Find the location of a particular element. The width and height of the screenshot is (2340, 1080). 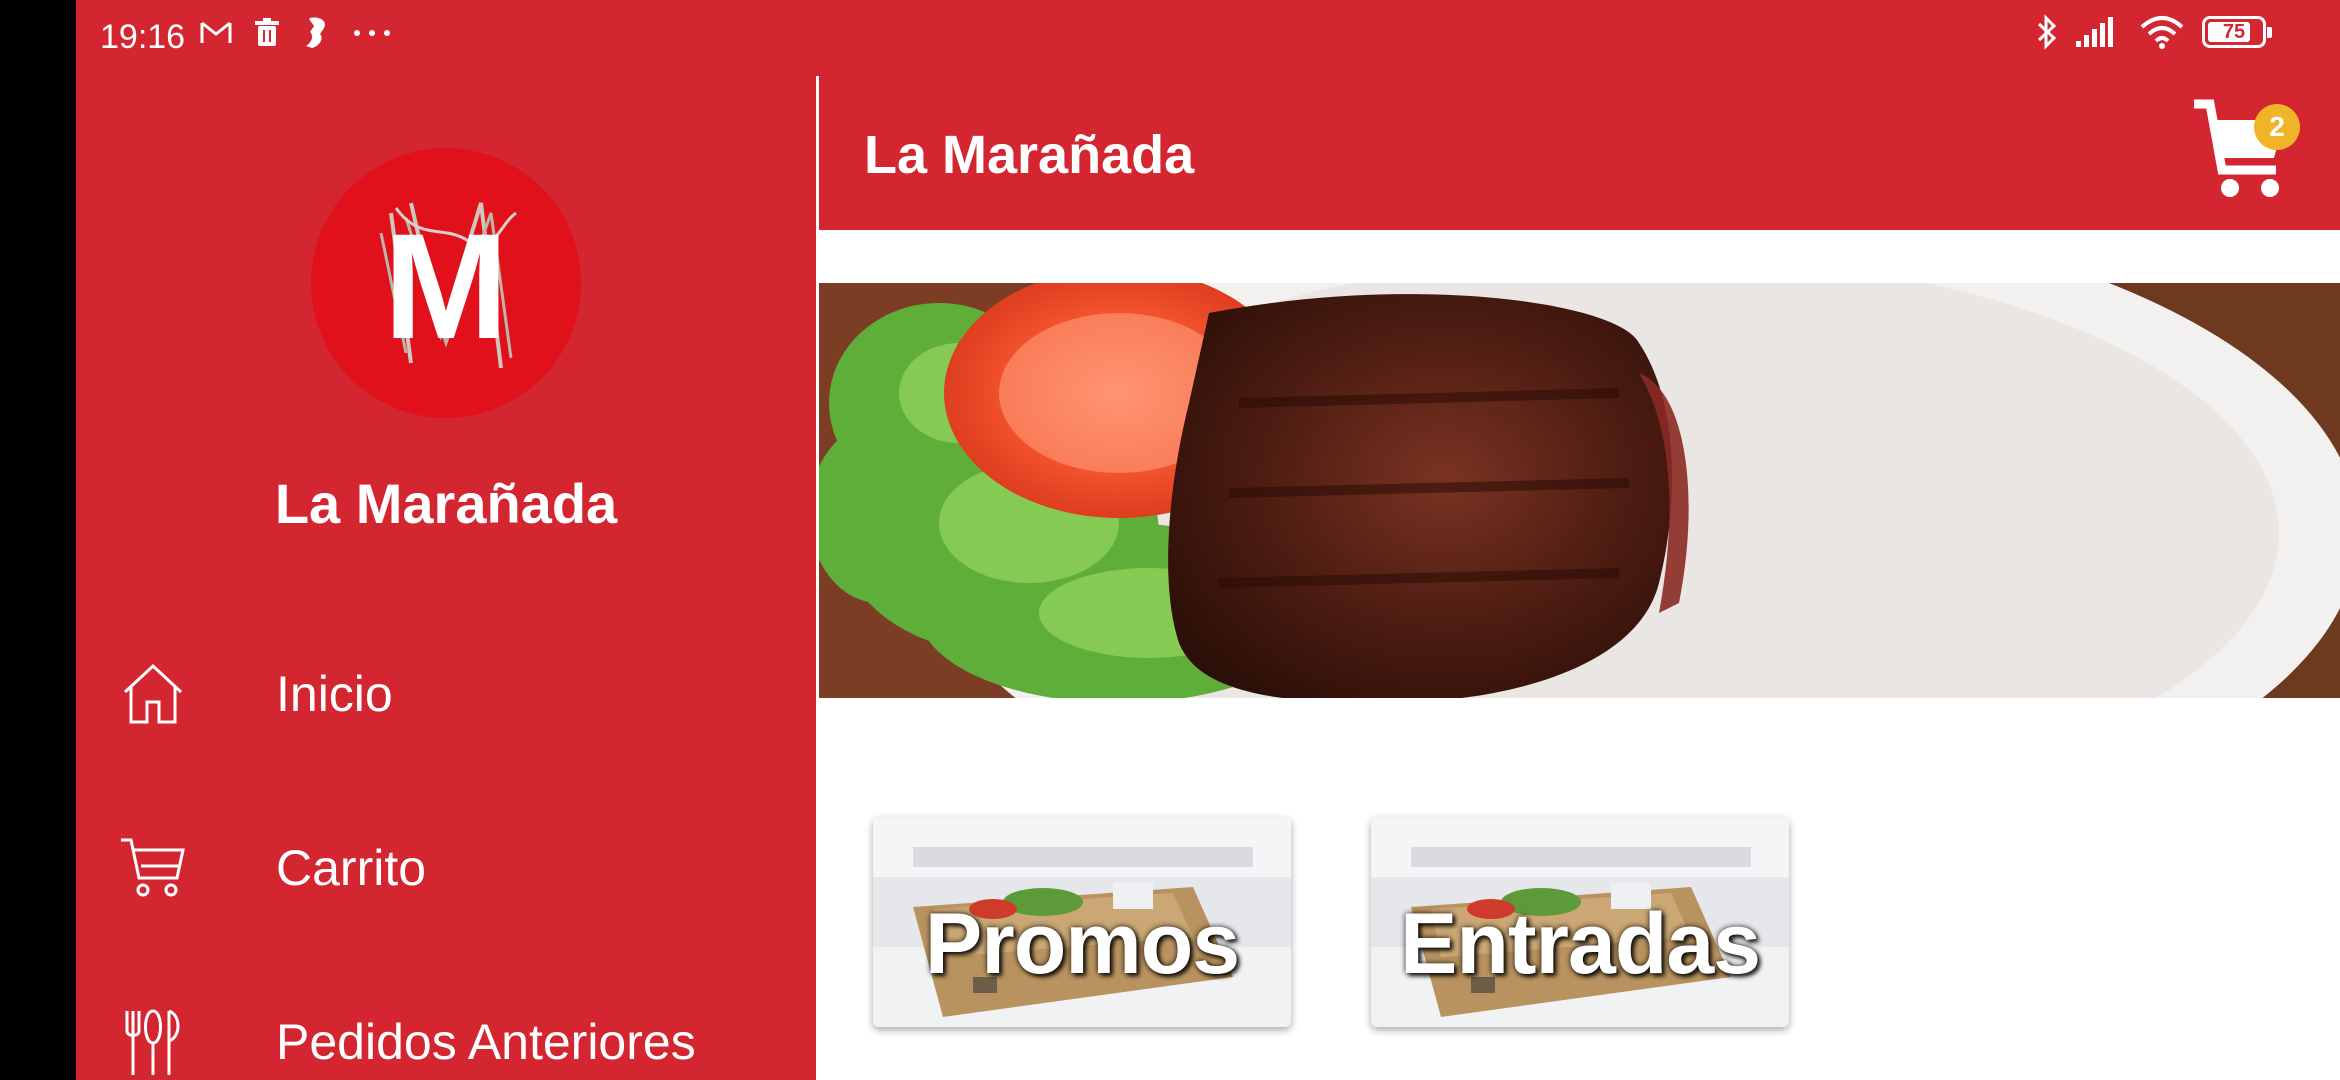

category-card-promos: Promos is located at coordinates (1082, 922).